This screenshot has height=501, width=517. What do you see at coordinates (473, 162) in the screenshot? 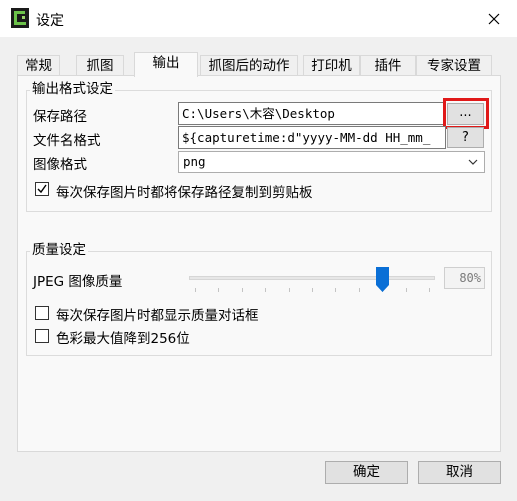
I see `chevron-down-icon` at bounding box center [473, 162].